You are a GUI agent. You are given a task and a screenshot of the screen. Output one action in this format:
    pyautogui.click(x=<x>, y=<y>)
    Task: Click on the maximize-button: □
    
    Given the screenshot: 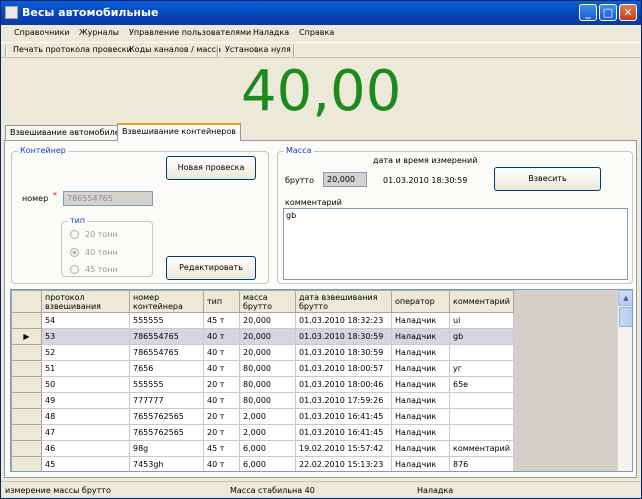 What is the action you would take?
    pyautogui.click(x=608, y=12)
    